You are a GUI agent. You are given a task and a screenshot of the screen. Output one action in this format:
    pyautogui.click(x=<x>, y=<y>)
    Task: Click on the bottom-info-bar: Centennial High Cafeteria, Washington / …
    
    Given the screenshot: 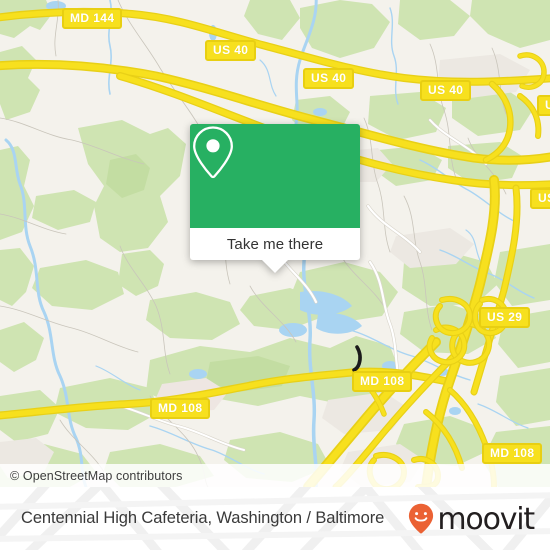 What is the action you would take?
    pyautogui.click(x=275, y=518)
    